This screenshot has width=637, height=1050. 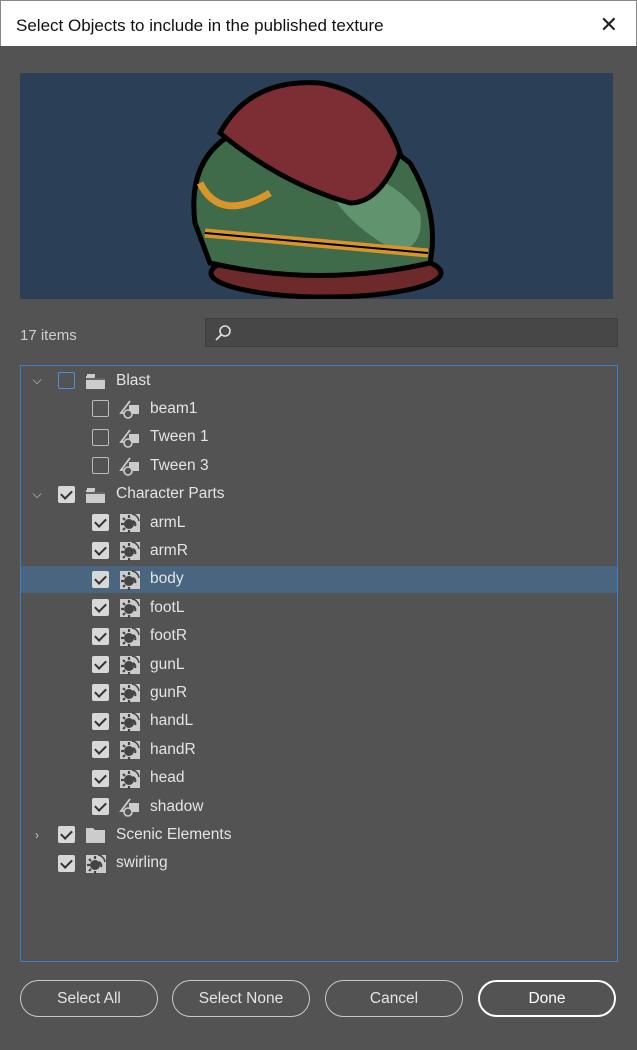 What do you see at coordinates (172, 721) in the screenshot?
I see `tree-item-label: handL` at bounding box center [172, 721].